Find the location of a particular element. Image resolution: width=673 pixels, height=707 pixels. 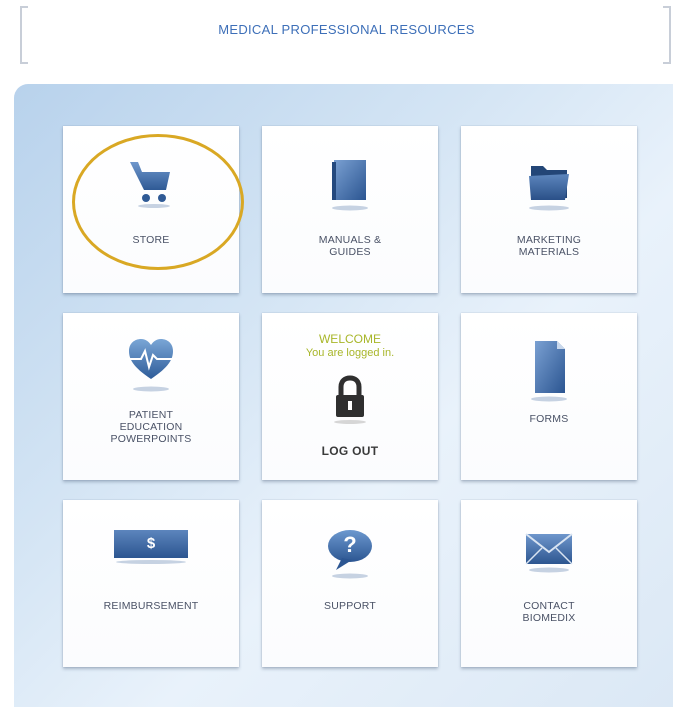

marketing-label-line1: MARKETING is located at coordinates (549, 240).